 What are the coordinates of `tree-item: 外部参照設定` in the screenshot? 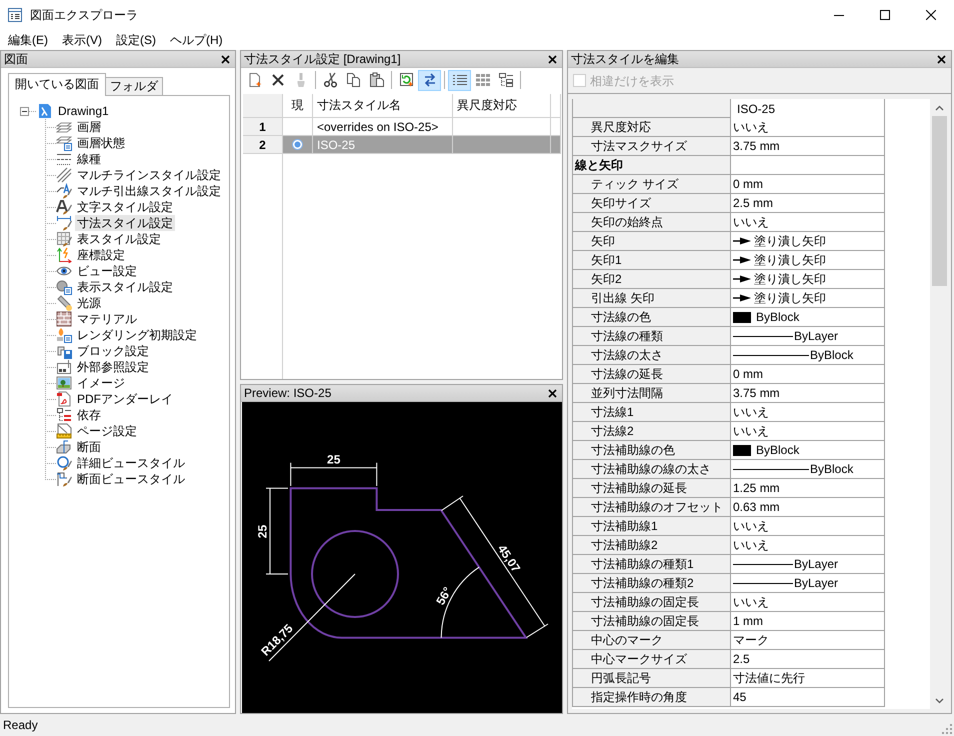 It's located at (113, 367).